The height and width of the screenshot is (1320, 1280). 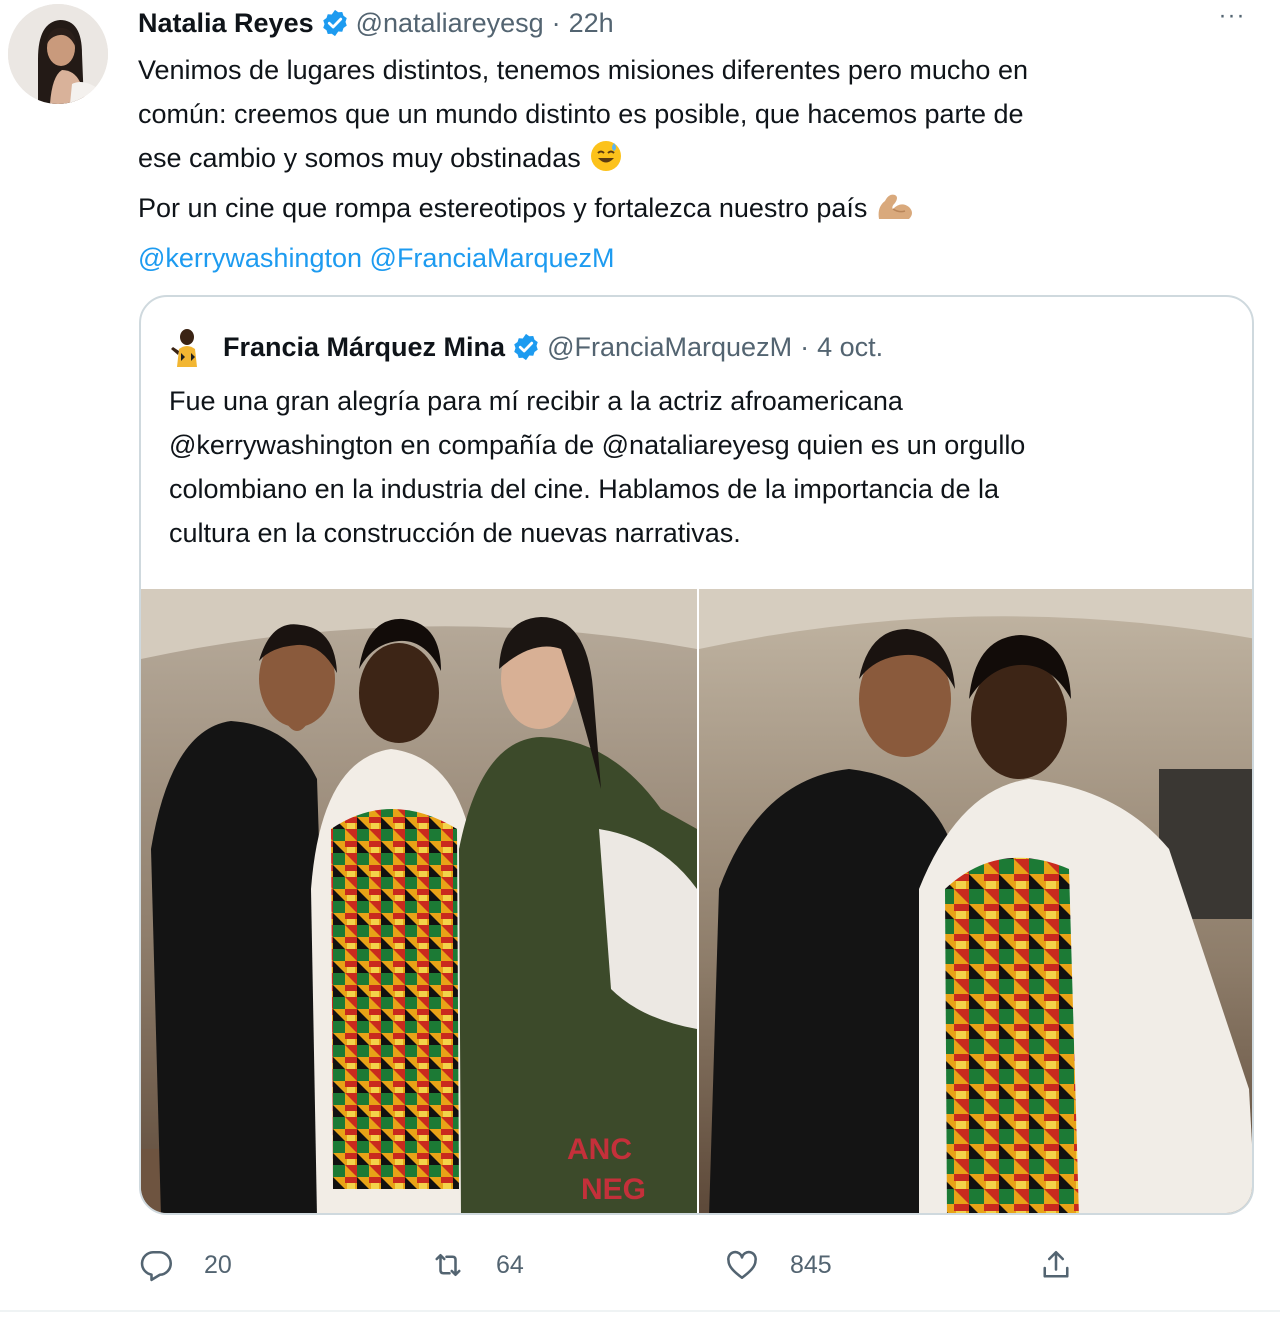 What do you see at coordinates (250, 258) in the screenshot?
I see `mention-link: @kerrywashington` at bounding box center [250, 258].